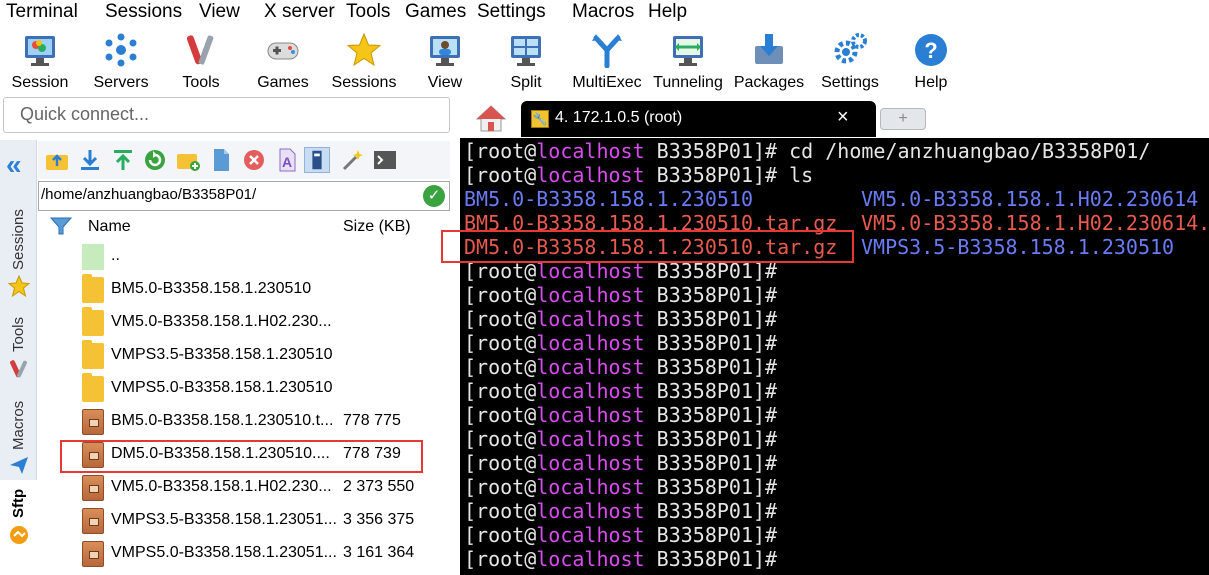 This screenshot has height=575, width=1209. Describe the element at coordinates (385, 160) in the screenshot. I see `terminal-icon` at that location.